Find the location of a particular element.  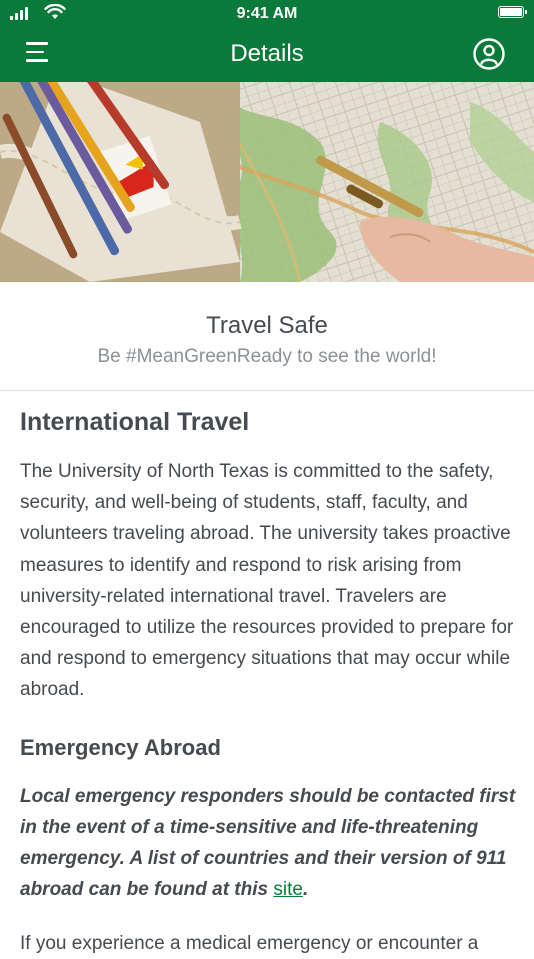

status-time: 9:41 AM is located at coordinates (267, 13).